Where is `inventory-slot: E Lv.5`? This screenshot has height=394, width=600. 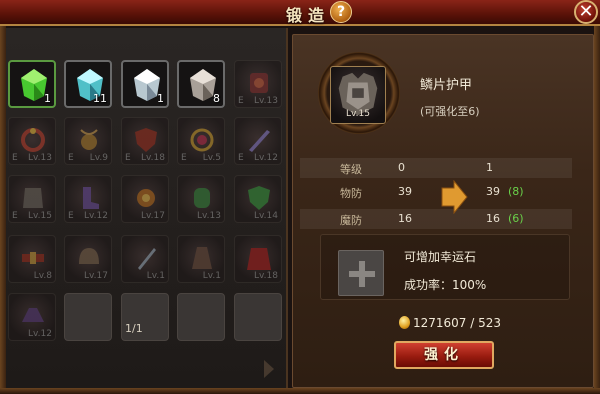
inventory-slot: E Lv.5 is located at coordinates (201, 141).